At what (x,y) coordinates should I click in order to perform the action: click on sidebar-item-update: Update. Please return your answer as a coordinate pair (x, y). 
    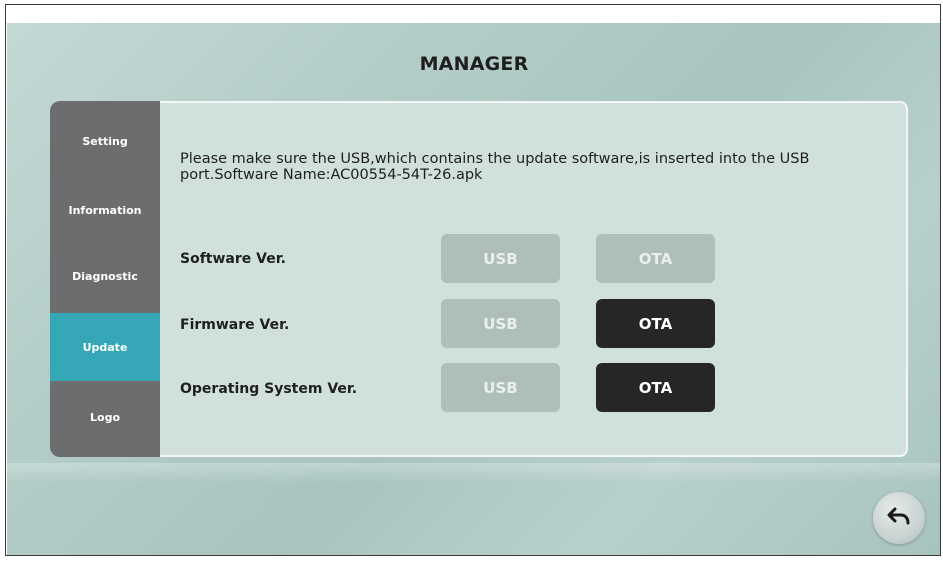
    Looking at the image, I should click on (105, 347).